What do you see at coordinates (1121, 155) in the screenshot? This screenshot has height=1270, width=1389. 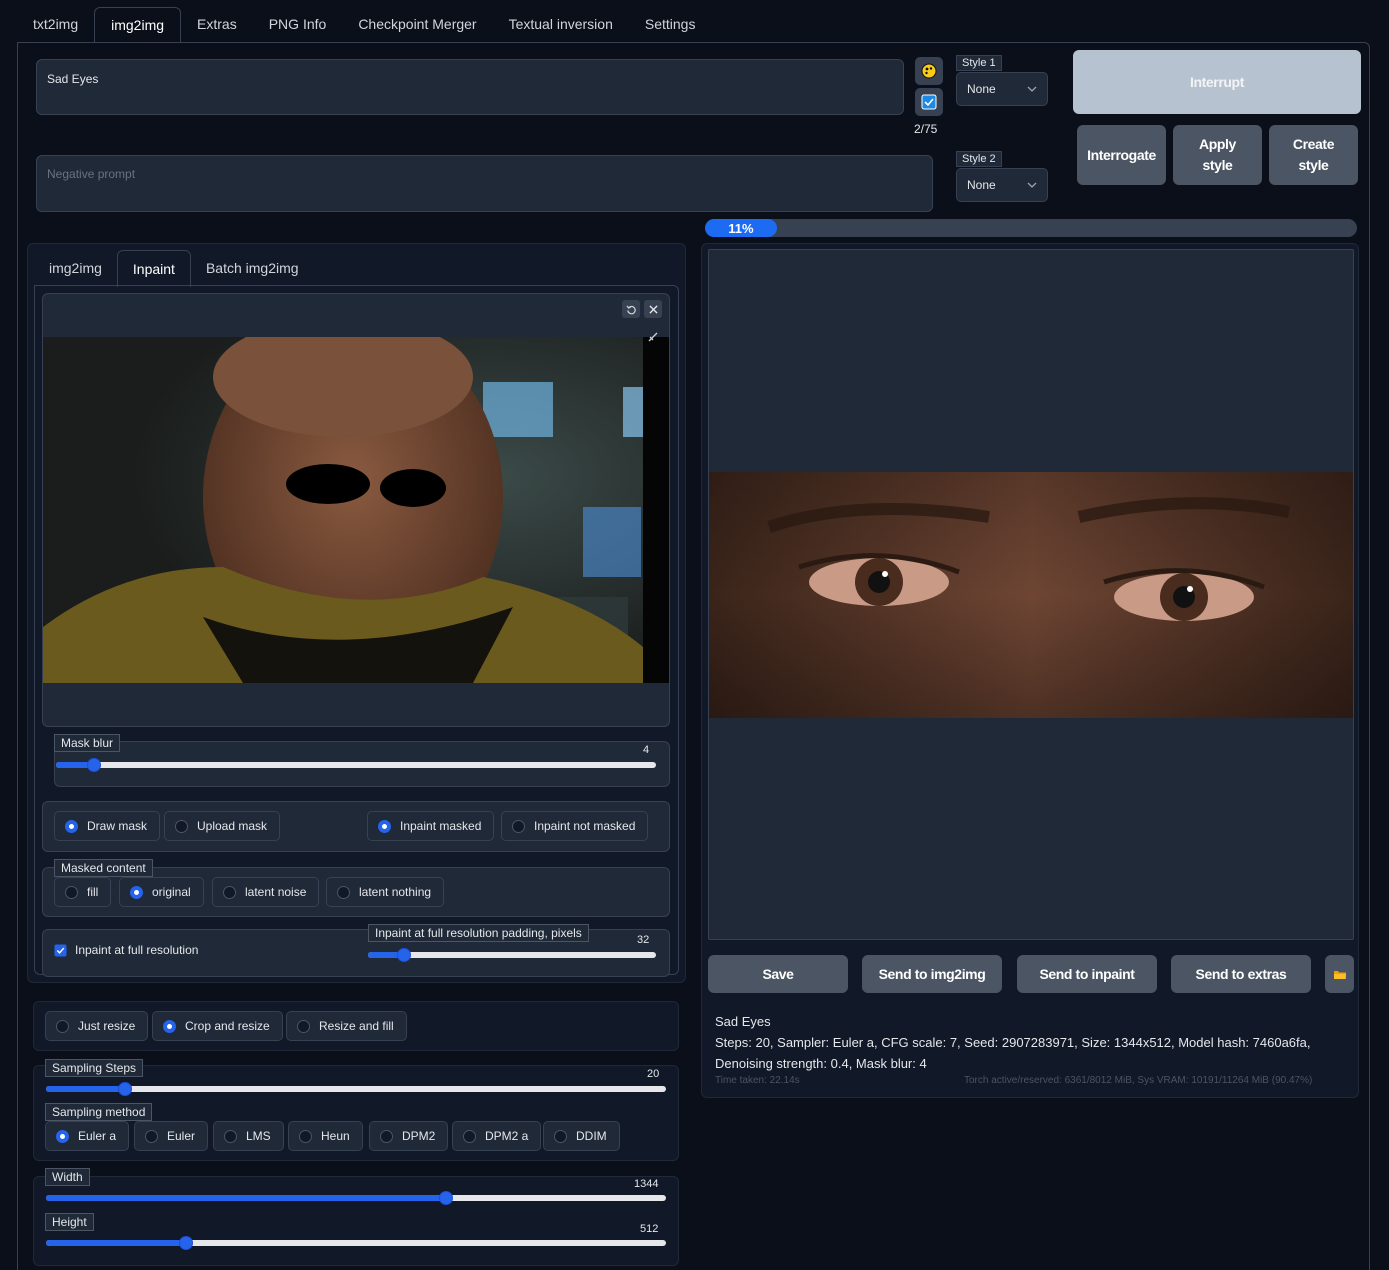 I see `interrogate-button: Interrogate` at bounding box center [1121, 155].